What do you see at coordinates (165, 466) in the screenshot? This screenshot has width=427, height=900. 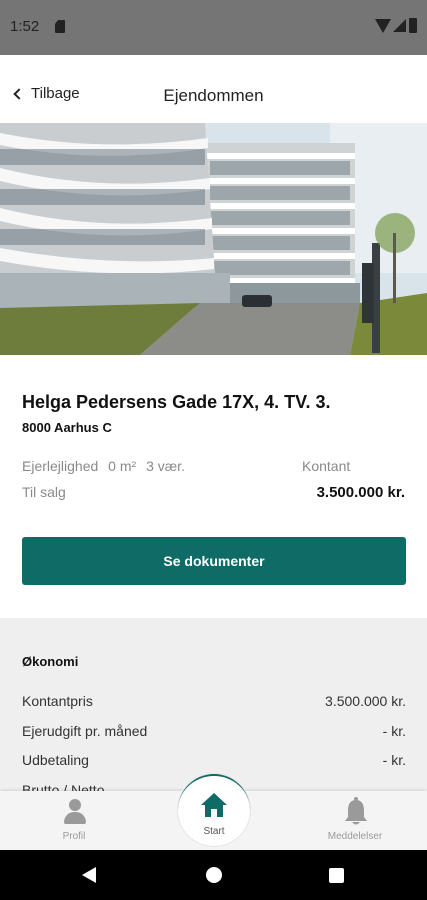 I see `property-rooms: 3 vær.` at bounding box center [165, 466].